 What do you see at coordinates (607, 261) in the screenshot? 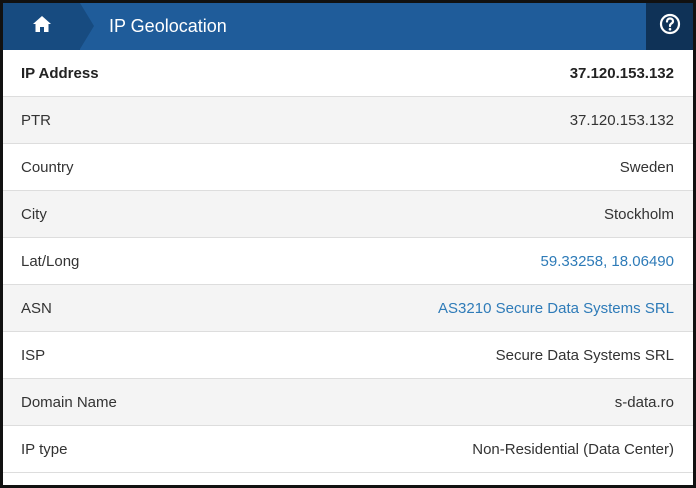
I see `lat-long-link: 59.33258, 18.06490` at bounding box center [607, 261].